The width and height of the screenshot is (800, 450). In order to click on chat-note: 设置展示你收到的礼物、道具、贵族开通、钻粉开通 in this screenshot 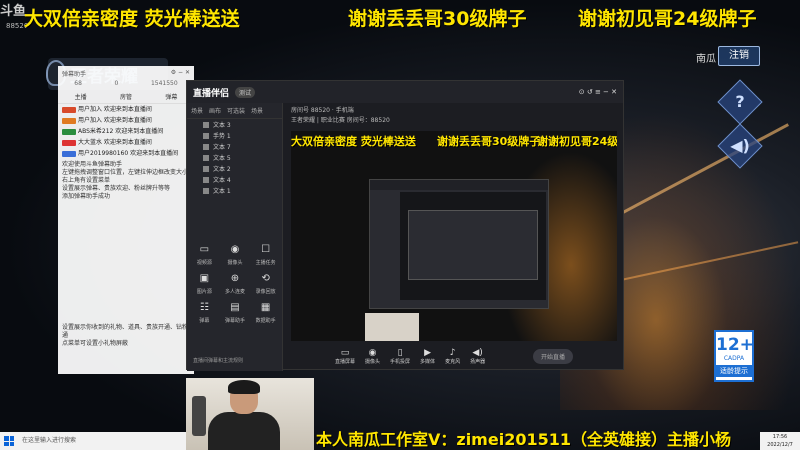, I will do `click(128, 331)`.